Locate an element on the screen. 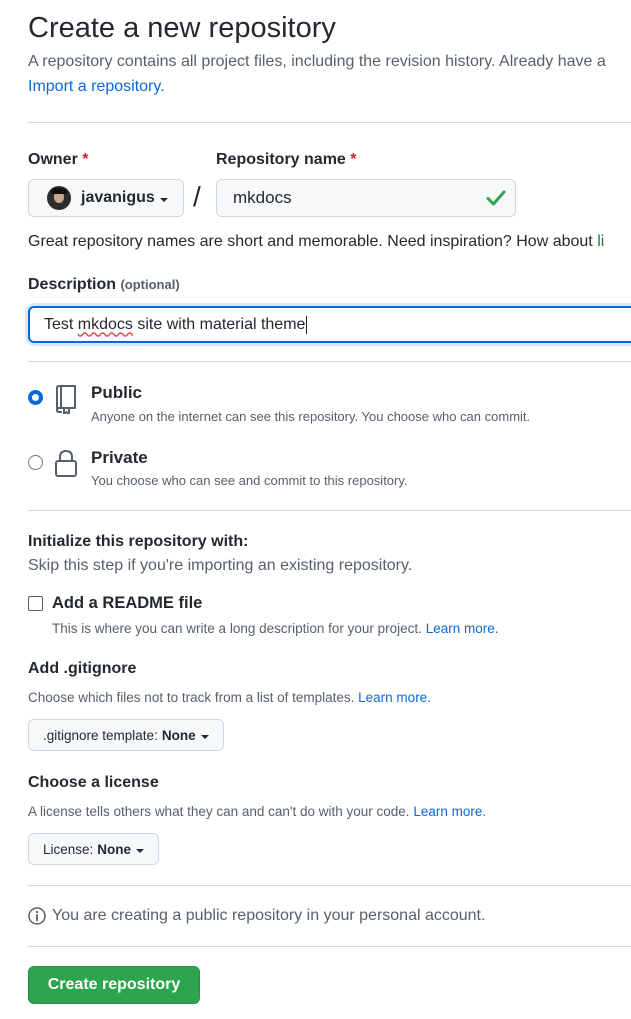 Image resolution: width=631 pixels, height=1019 pixels. license-select: License: None is located at coordinates (94, 849).